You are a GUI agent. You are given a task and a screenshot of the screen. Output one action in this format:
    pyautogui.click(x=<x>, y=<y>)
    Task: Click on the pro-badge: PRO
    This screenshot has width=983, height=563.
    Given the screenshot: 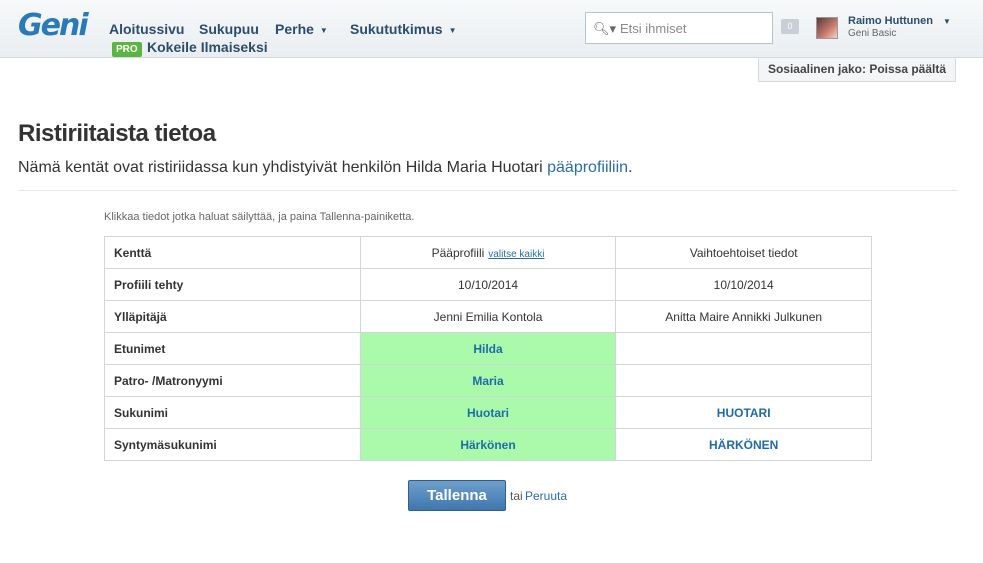 What is the action you would take?
    pyautogui.click(x=127, y=49)
    